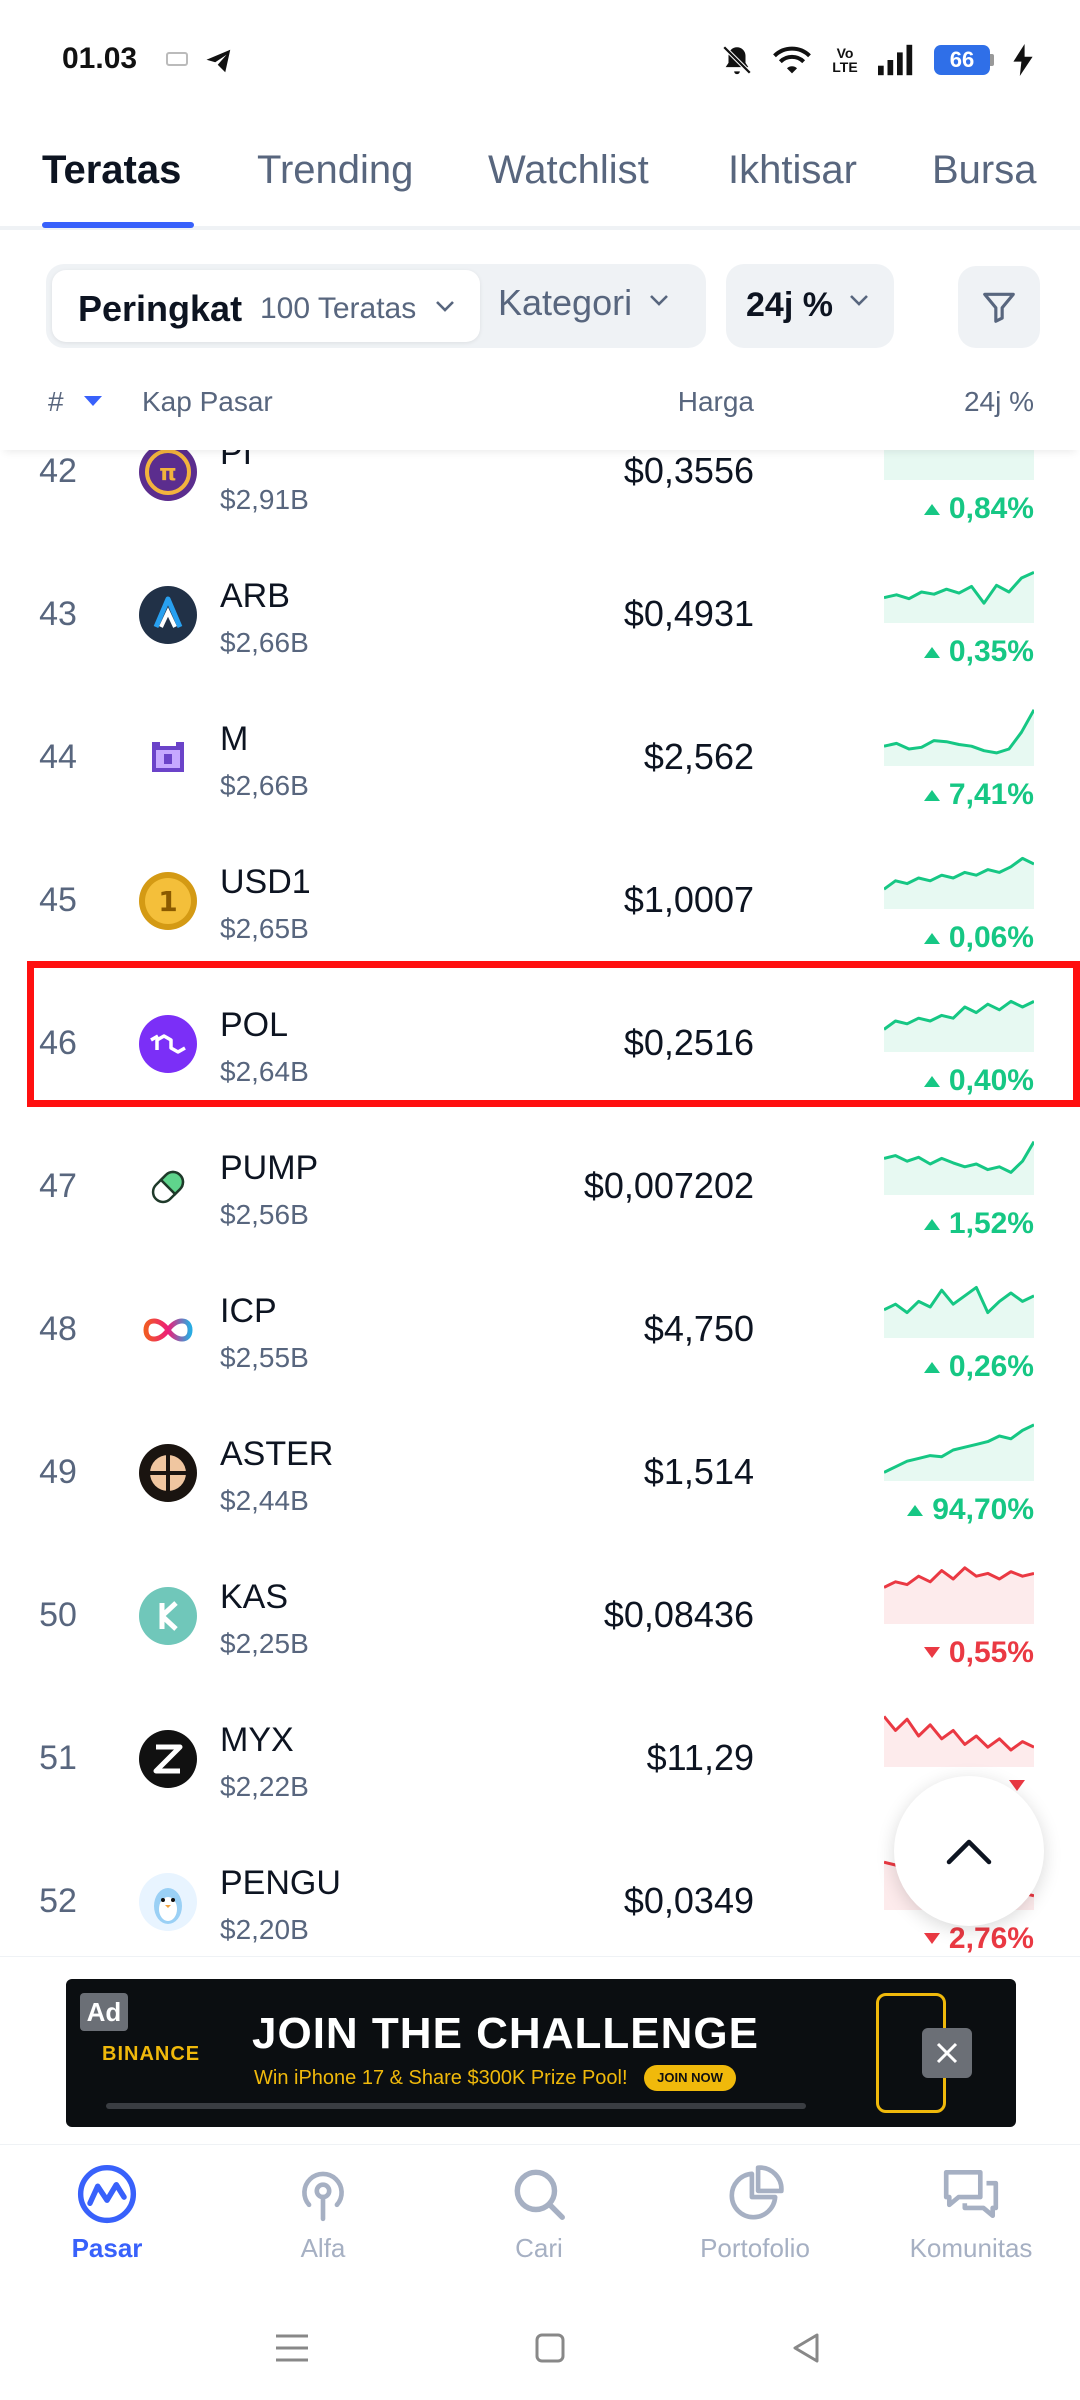 The image size is (1080, 2400). What do you see at coordinates (58, 900) in the screenshot?
I see `coin-rank: 45` at bounding box center [58, 900].